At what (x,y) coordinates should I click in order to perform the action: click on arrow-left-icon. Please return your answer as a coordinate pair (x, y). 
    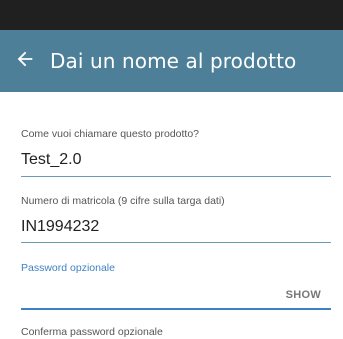
    Looking at the image, I should click on (25, 59).